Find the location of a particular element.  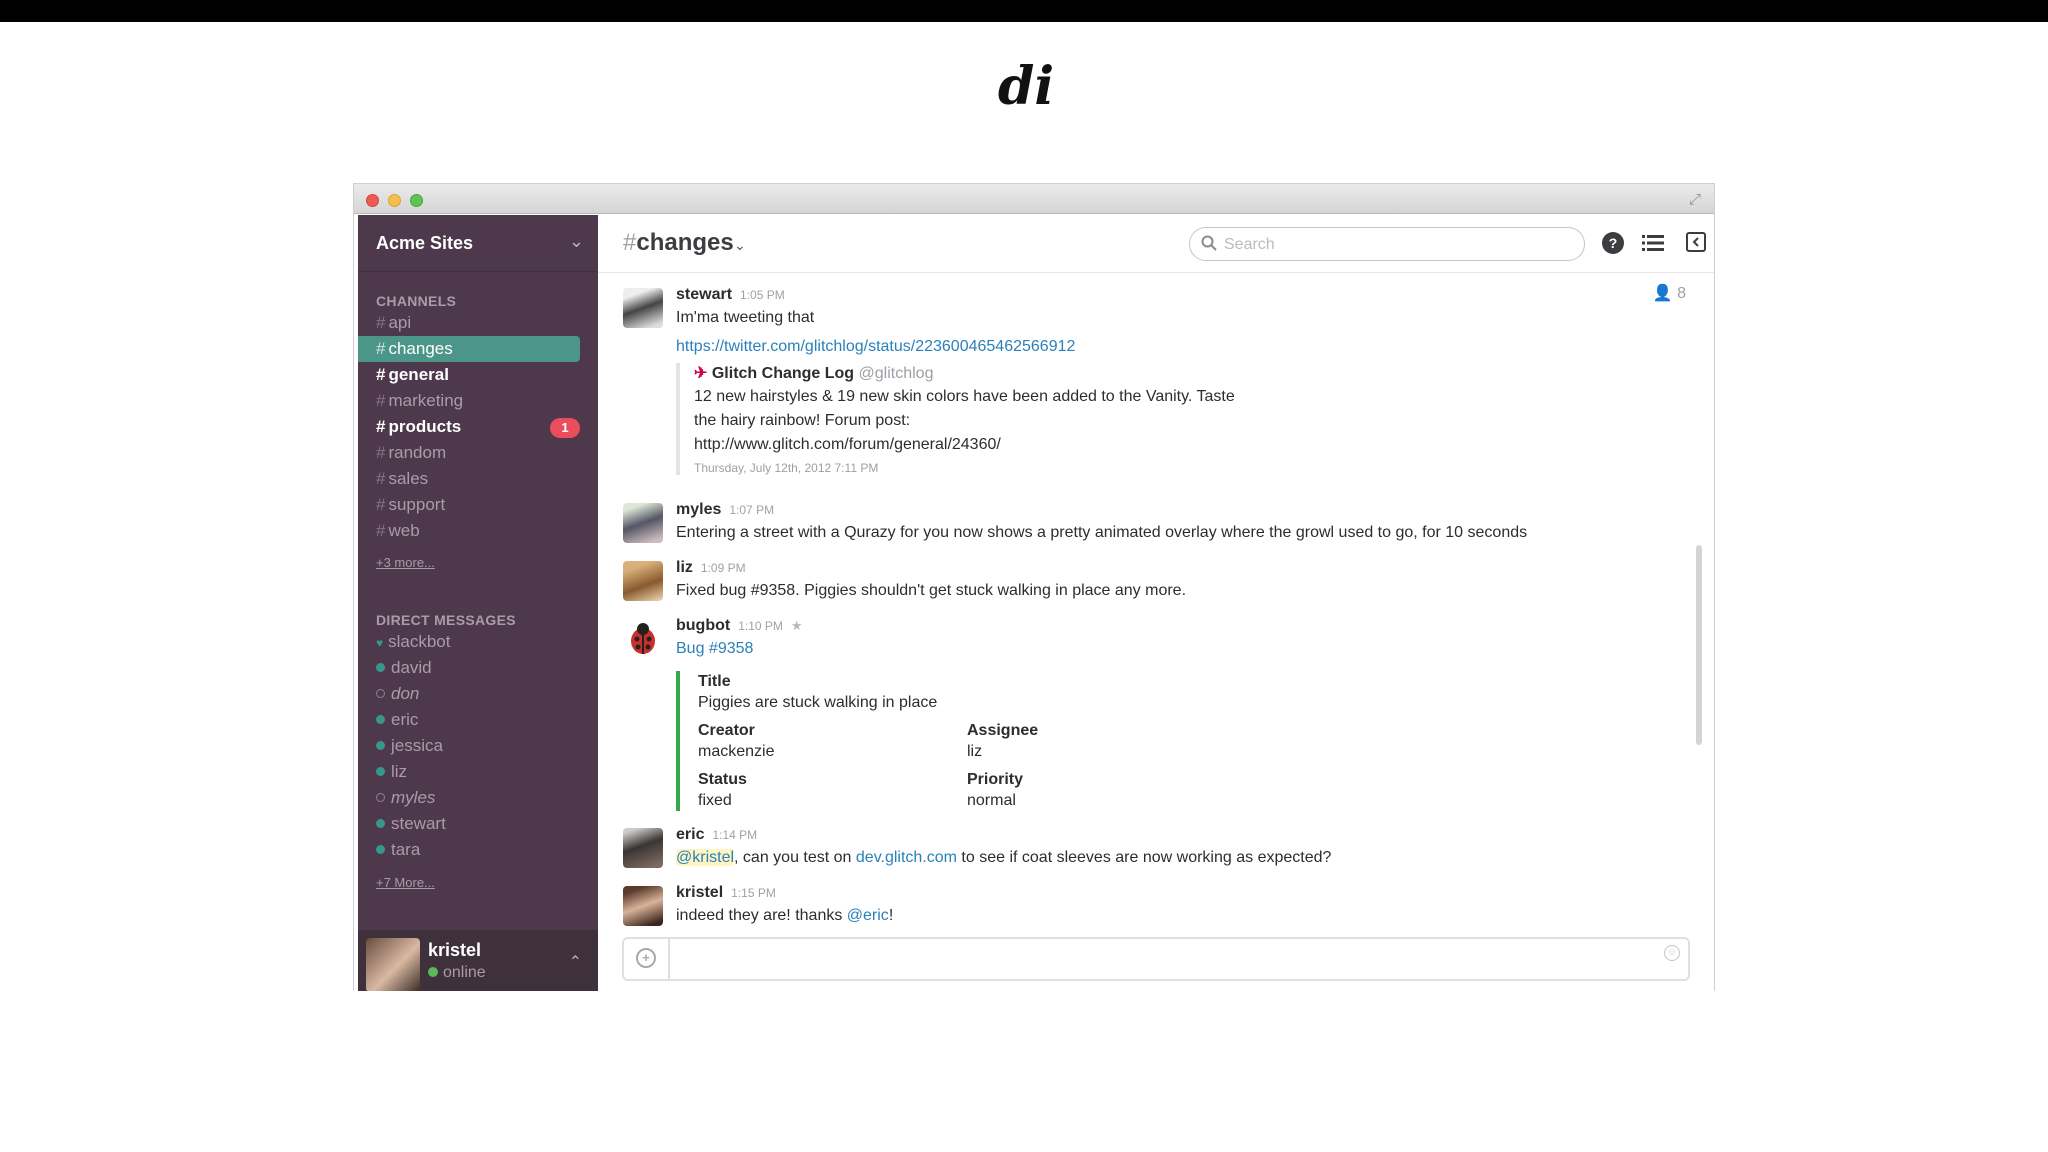

message-author: stewart is located at coordinates (704, 294).